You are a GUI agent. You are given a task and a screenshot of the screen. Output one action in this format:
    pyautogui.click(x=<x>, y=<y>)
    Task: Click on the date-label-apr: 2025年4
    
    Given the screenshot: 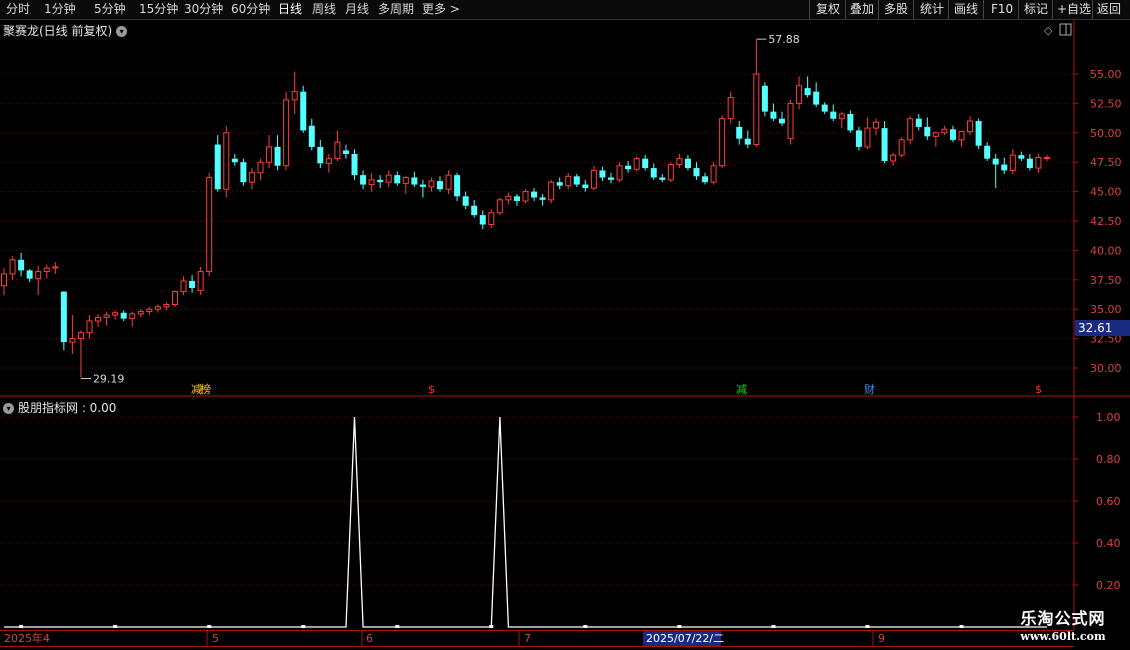 What is the action you would take?
    pyautogui.click(x=27, y=638)
    